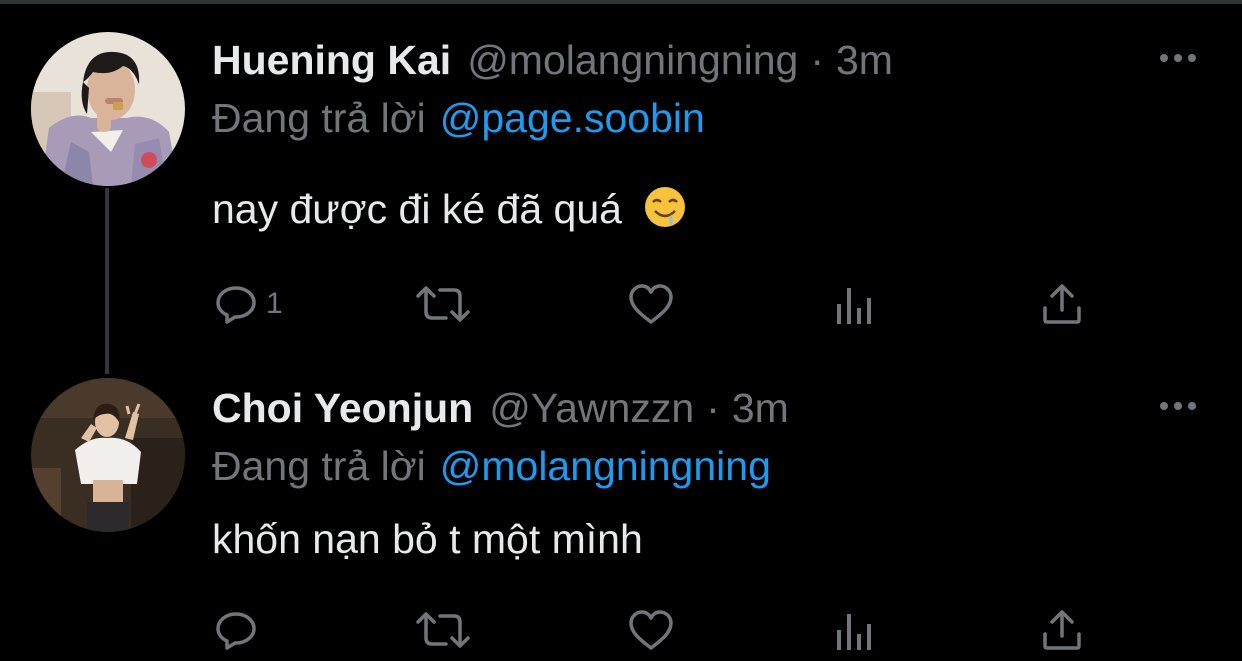 This screenshot has width=1242, height=661. I want to click on display-name: Huening Kai, so click(331, 60).